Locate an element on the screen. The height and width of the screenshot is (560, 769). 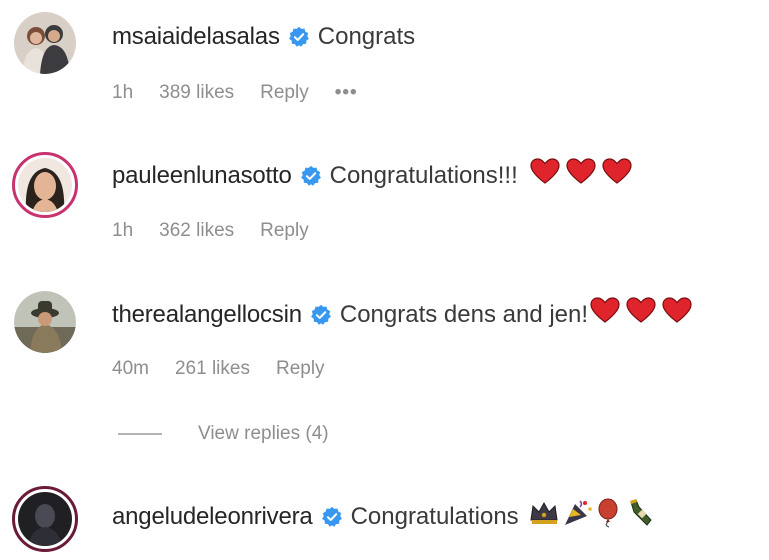
celebration-emojis is located at coordinates (593, 517).